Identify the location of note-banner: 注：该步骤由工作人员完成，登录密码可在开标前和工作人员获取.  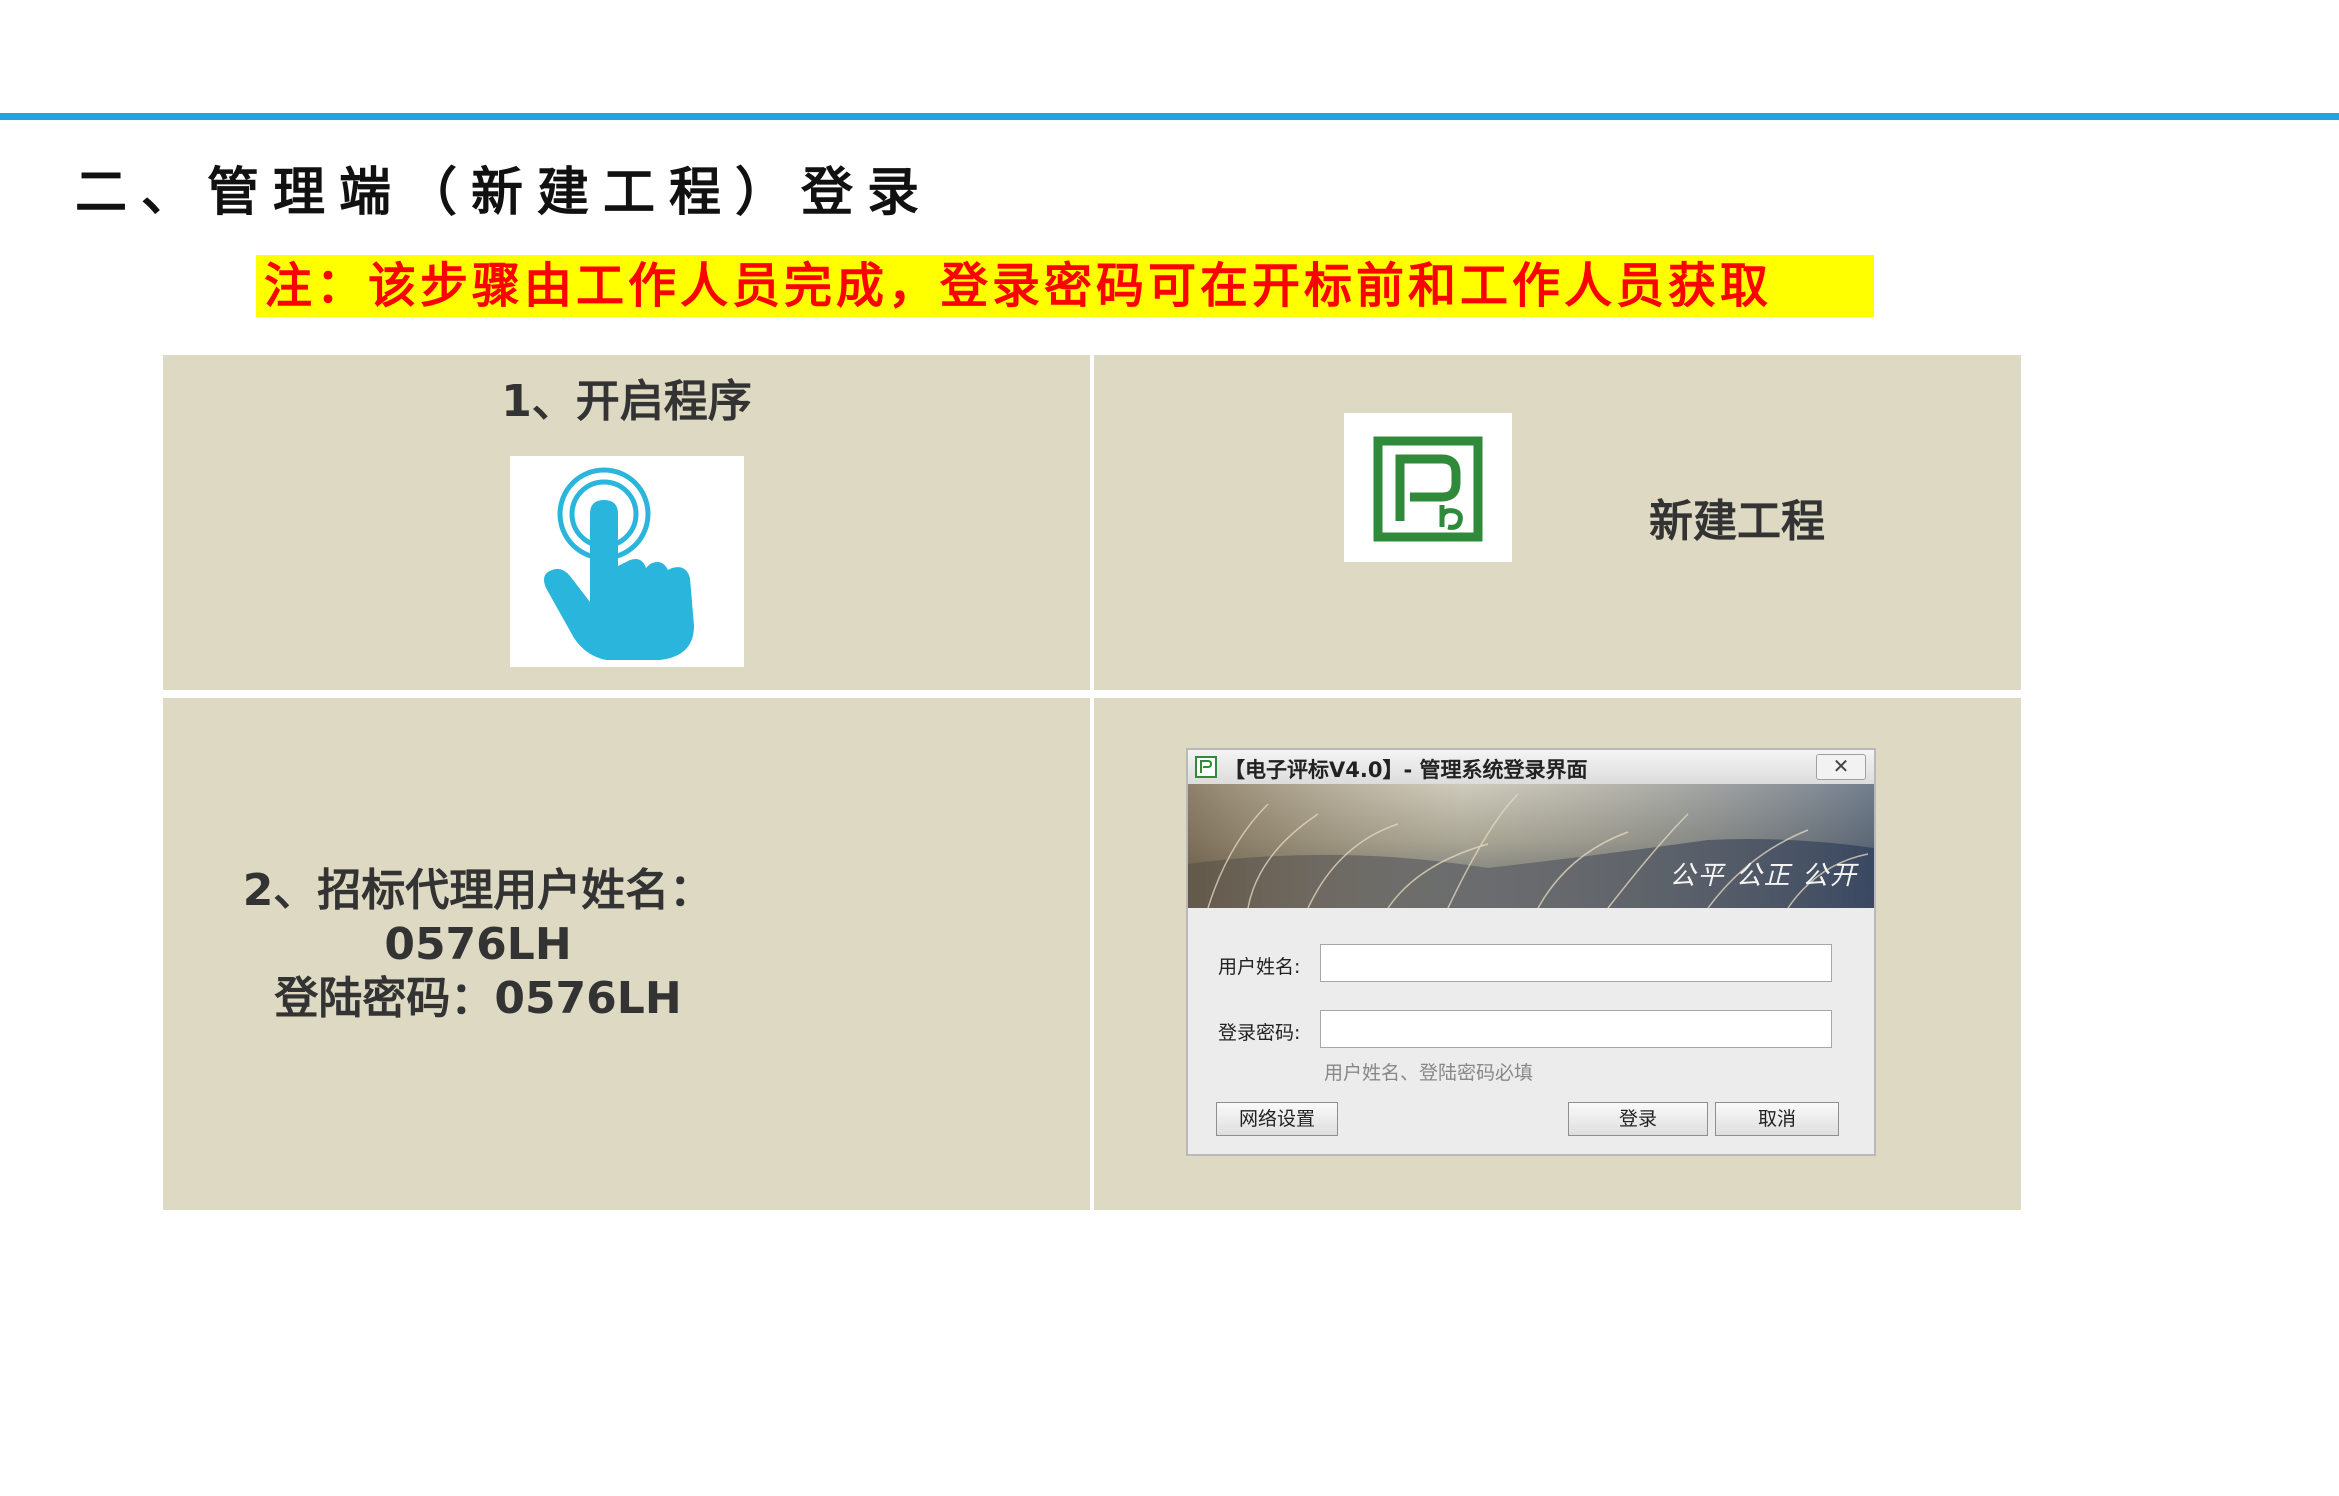
(1065, 286).